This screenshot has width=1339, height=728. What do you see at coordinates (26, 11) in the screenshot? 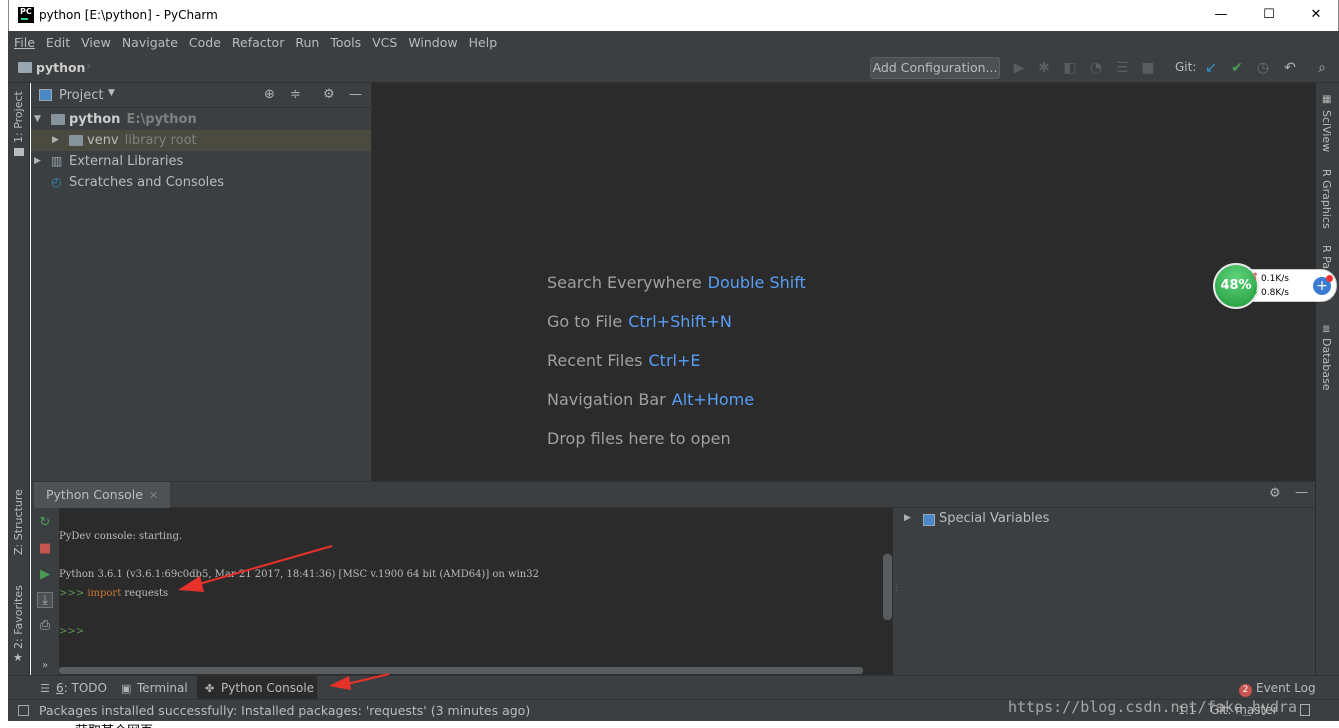
I see `app-icon-text: PC` at bounding box center [26, 11].